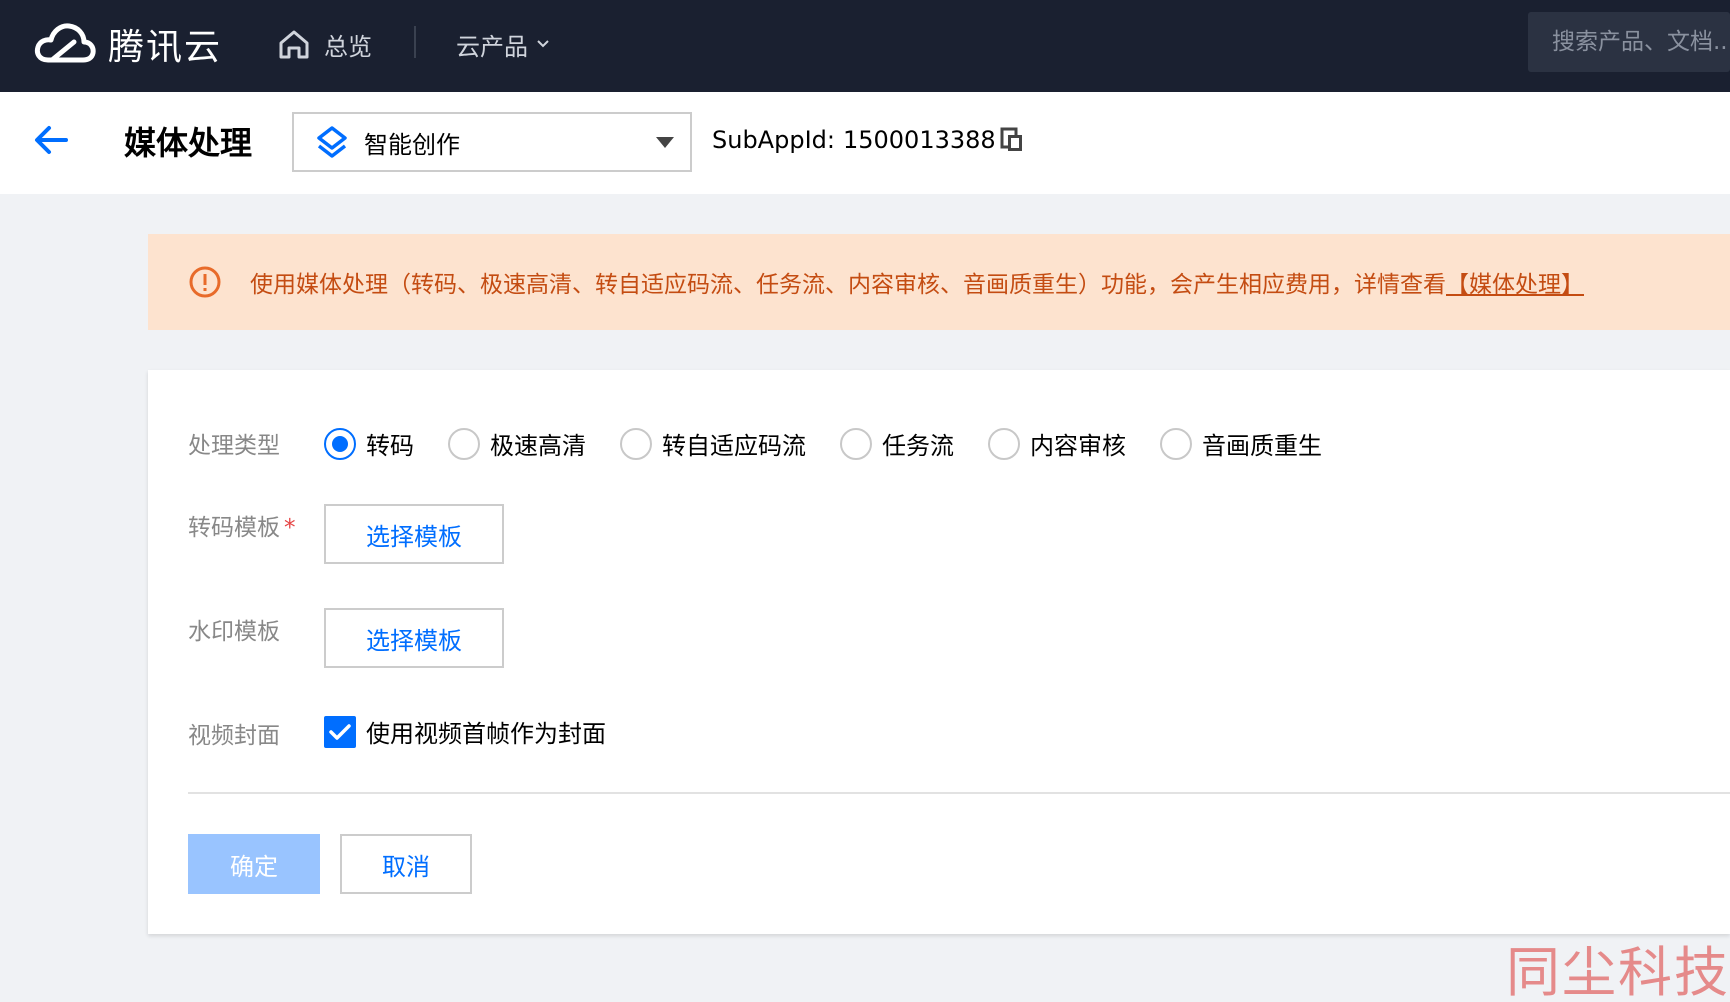 This screenshot has height=1002, width=1730. What do you see at coordinates (294, 44) in the screenshot?
I see `home-icon` at bounding box center [294, 44].